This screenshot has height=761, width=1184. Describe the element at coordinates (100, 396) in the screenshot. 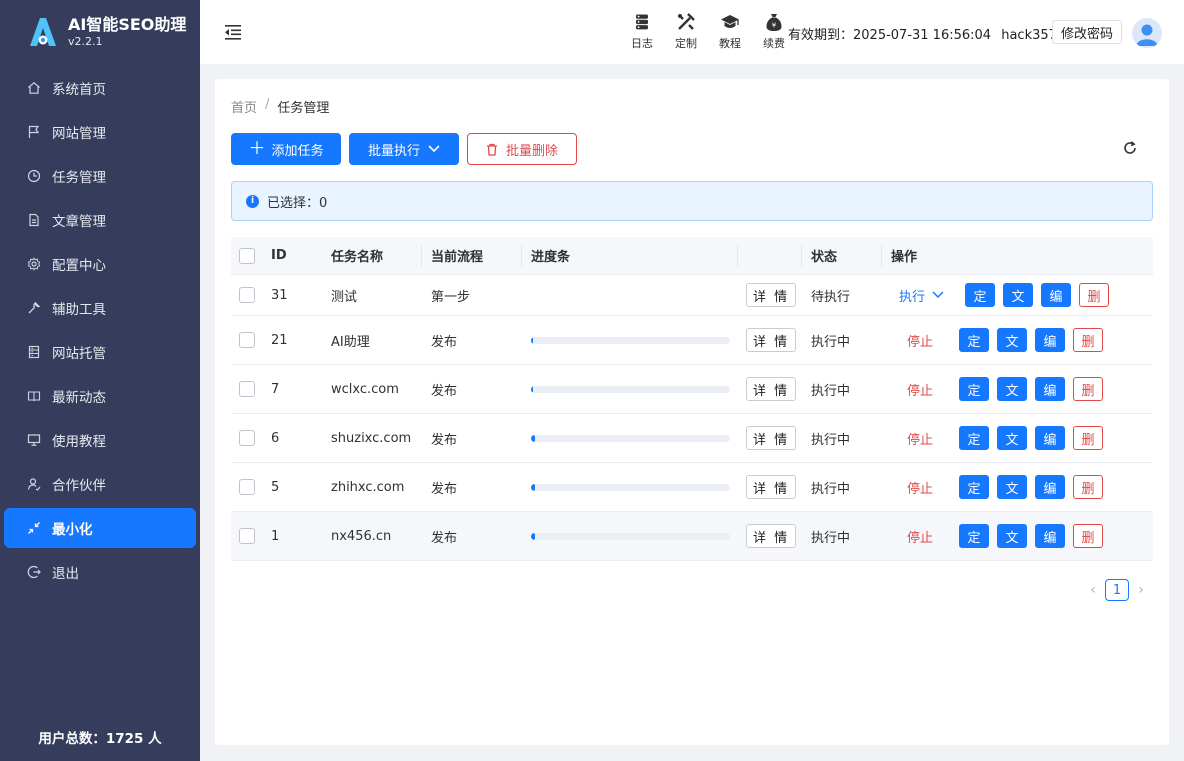

I see `sidebar-item-7: 最新动态` at that location.